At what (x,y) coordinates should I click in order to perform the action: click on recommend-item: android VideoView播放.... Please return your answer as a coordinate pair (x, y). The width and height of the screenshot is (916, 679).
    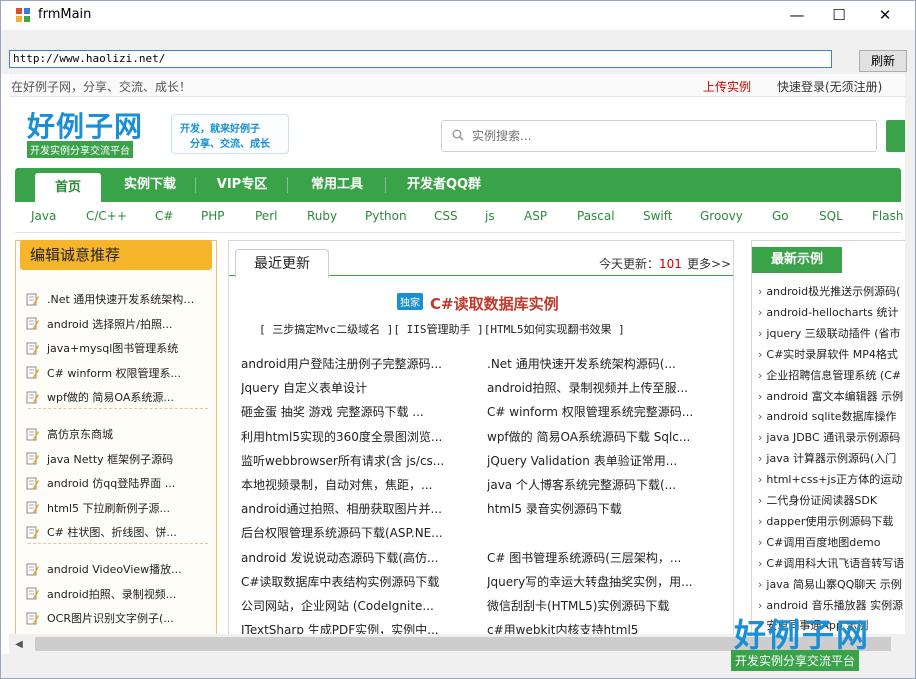
    Looking at the image, I should click on (113, 569).